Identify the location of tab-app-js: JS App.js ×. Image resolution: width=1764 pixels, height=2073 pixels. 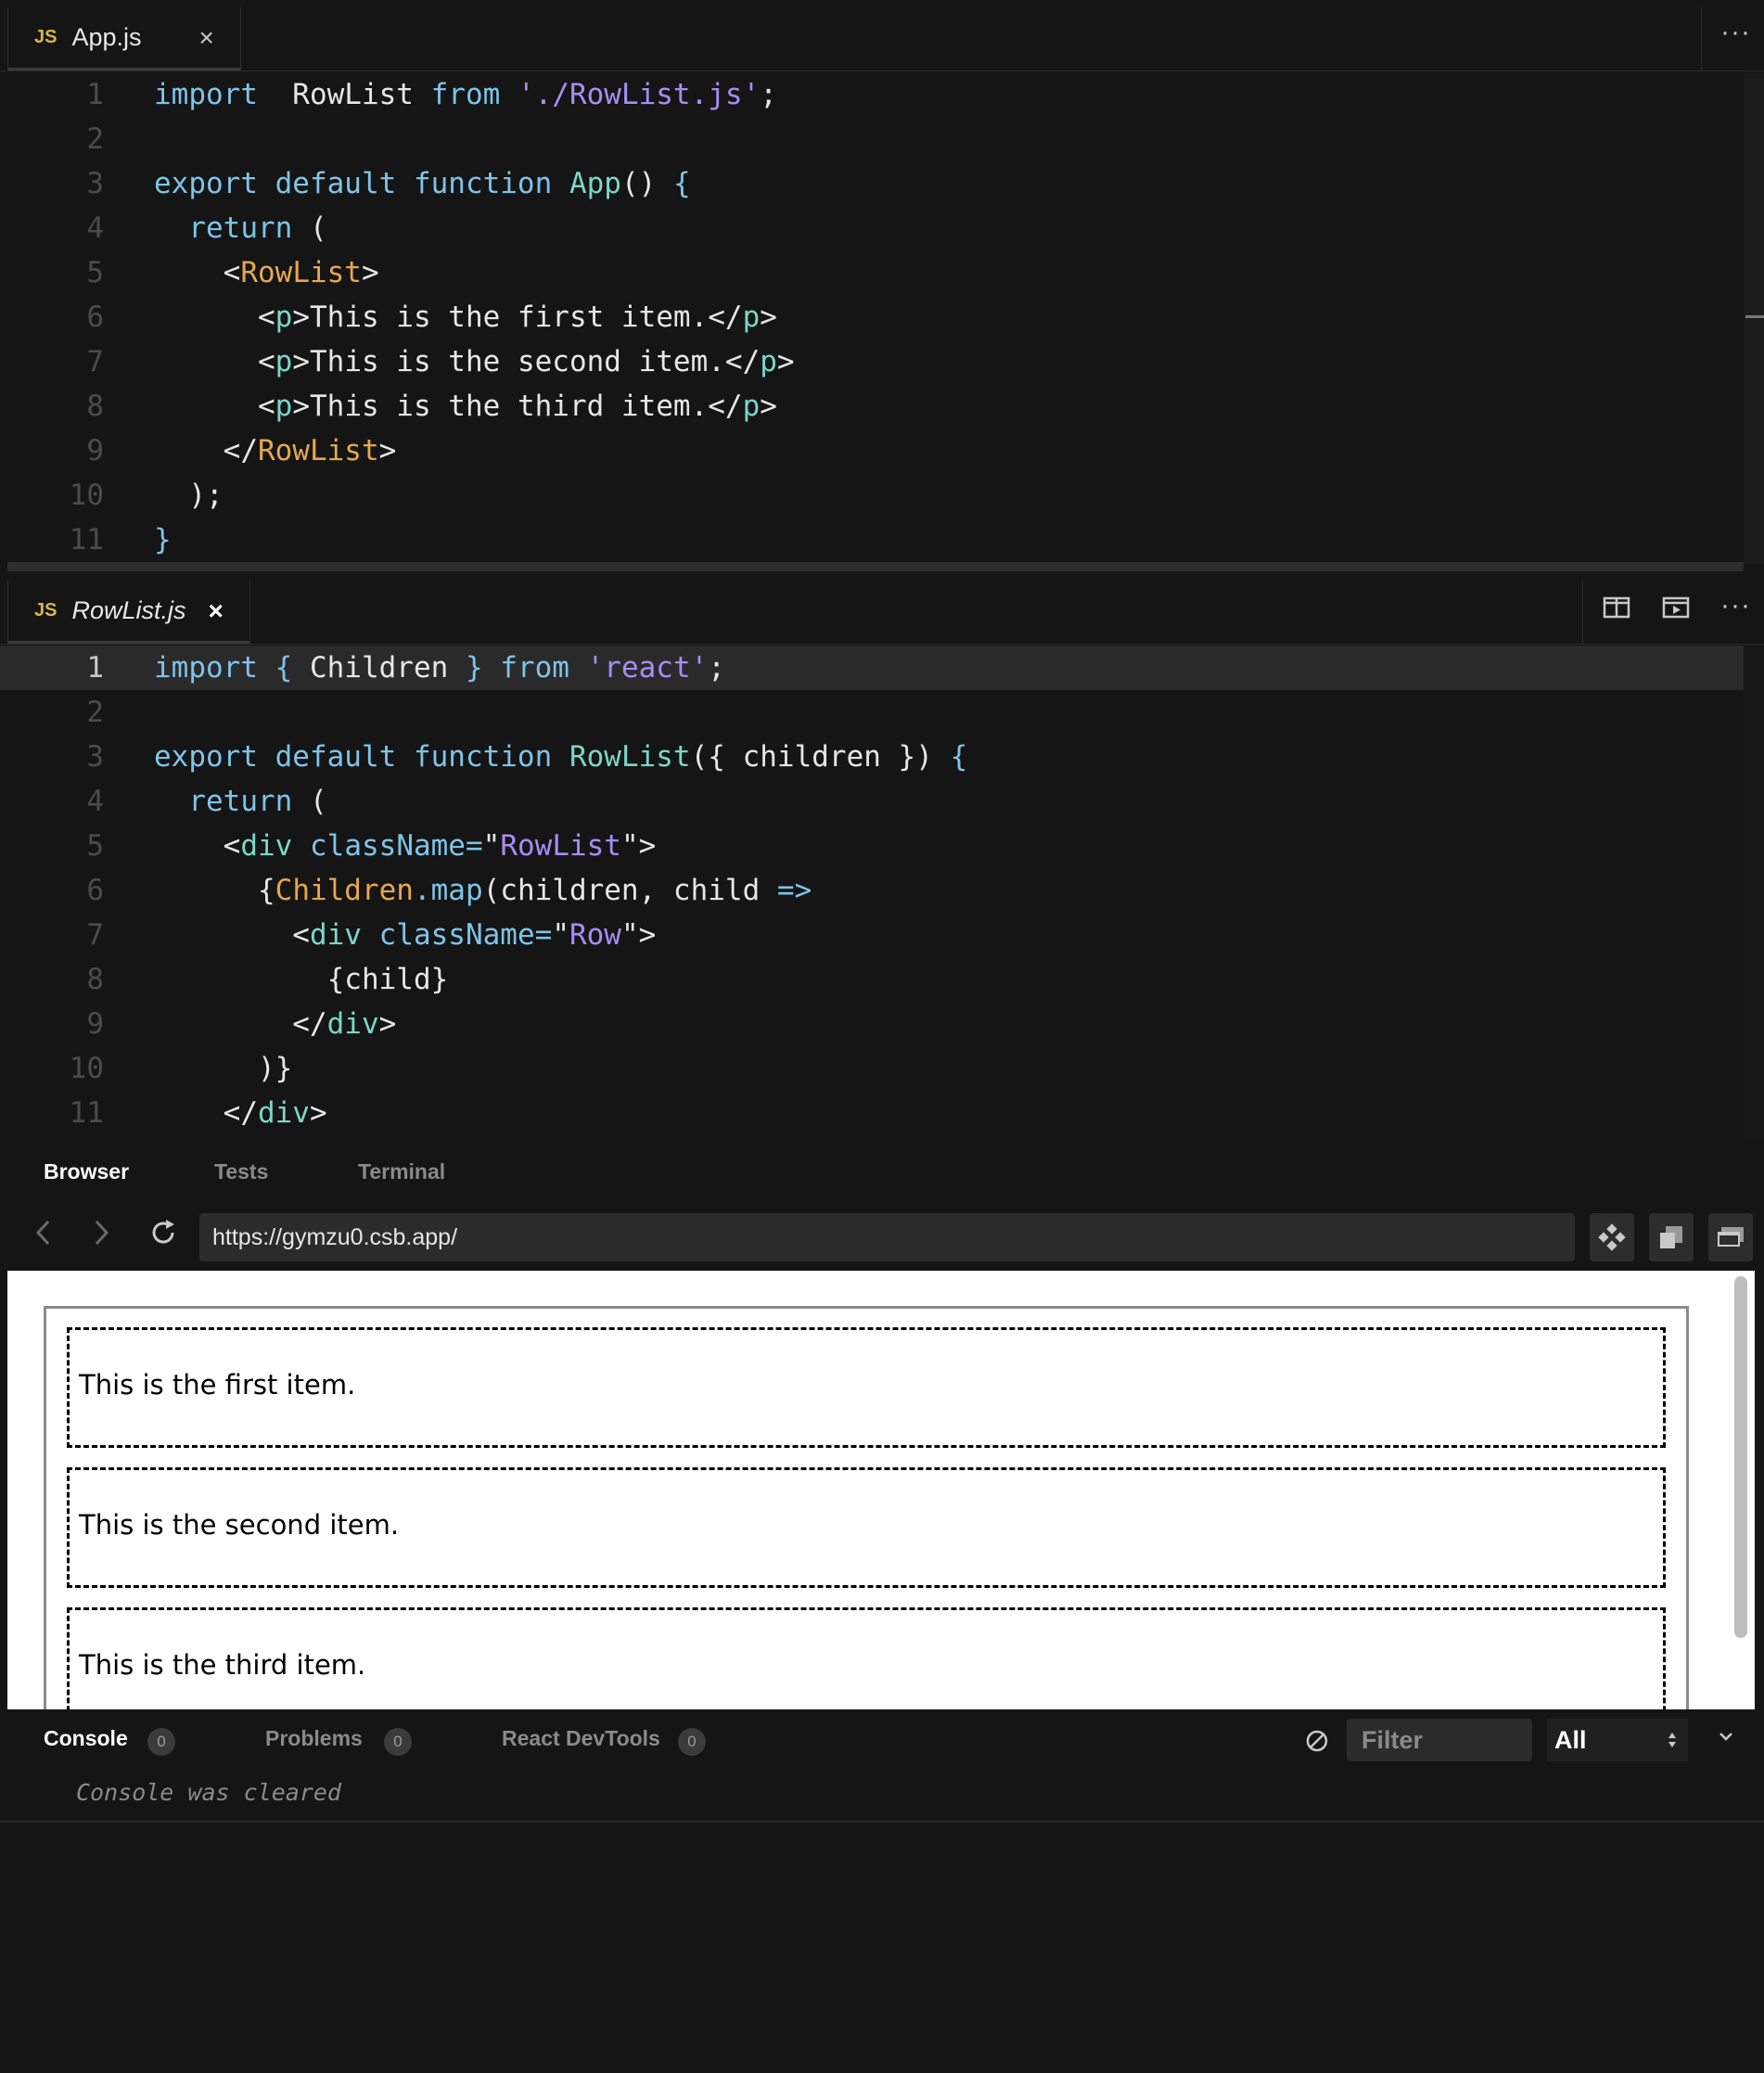
(124, 38).